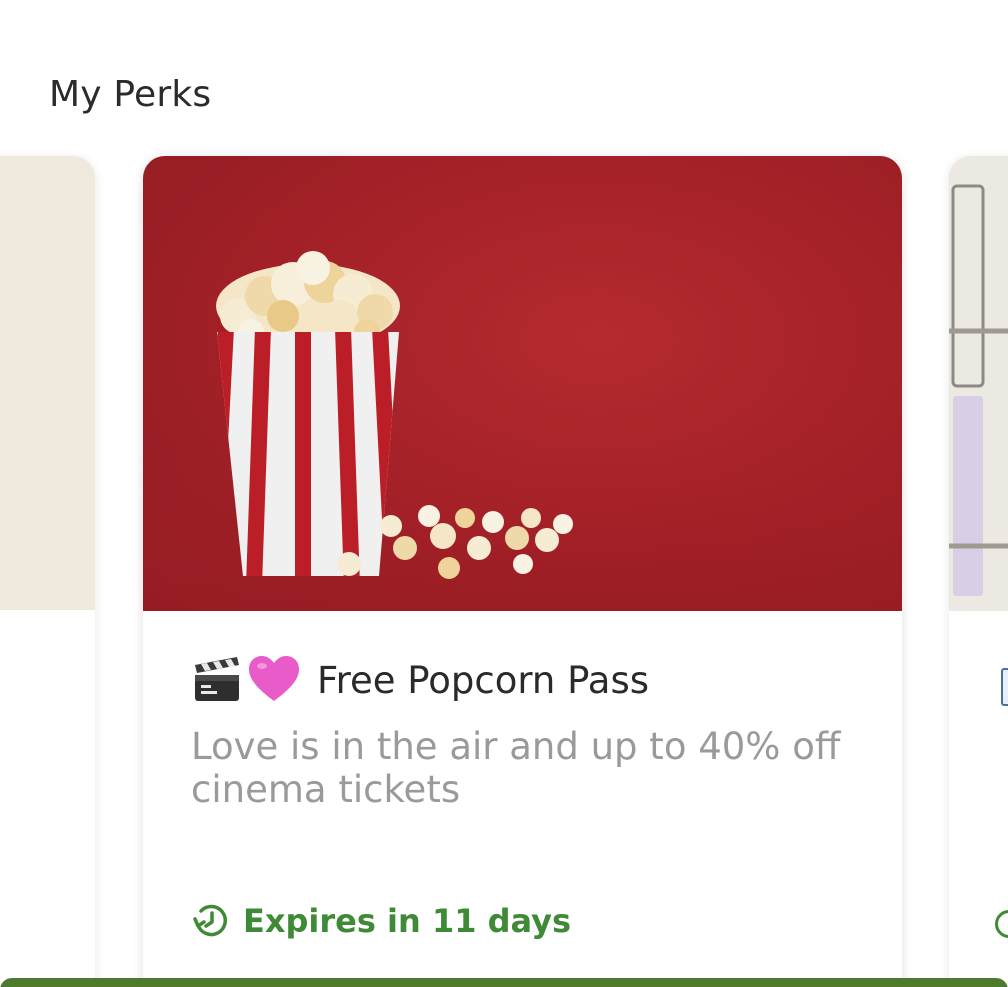  I want to click on section-title: My Perks, so click(130, 94).